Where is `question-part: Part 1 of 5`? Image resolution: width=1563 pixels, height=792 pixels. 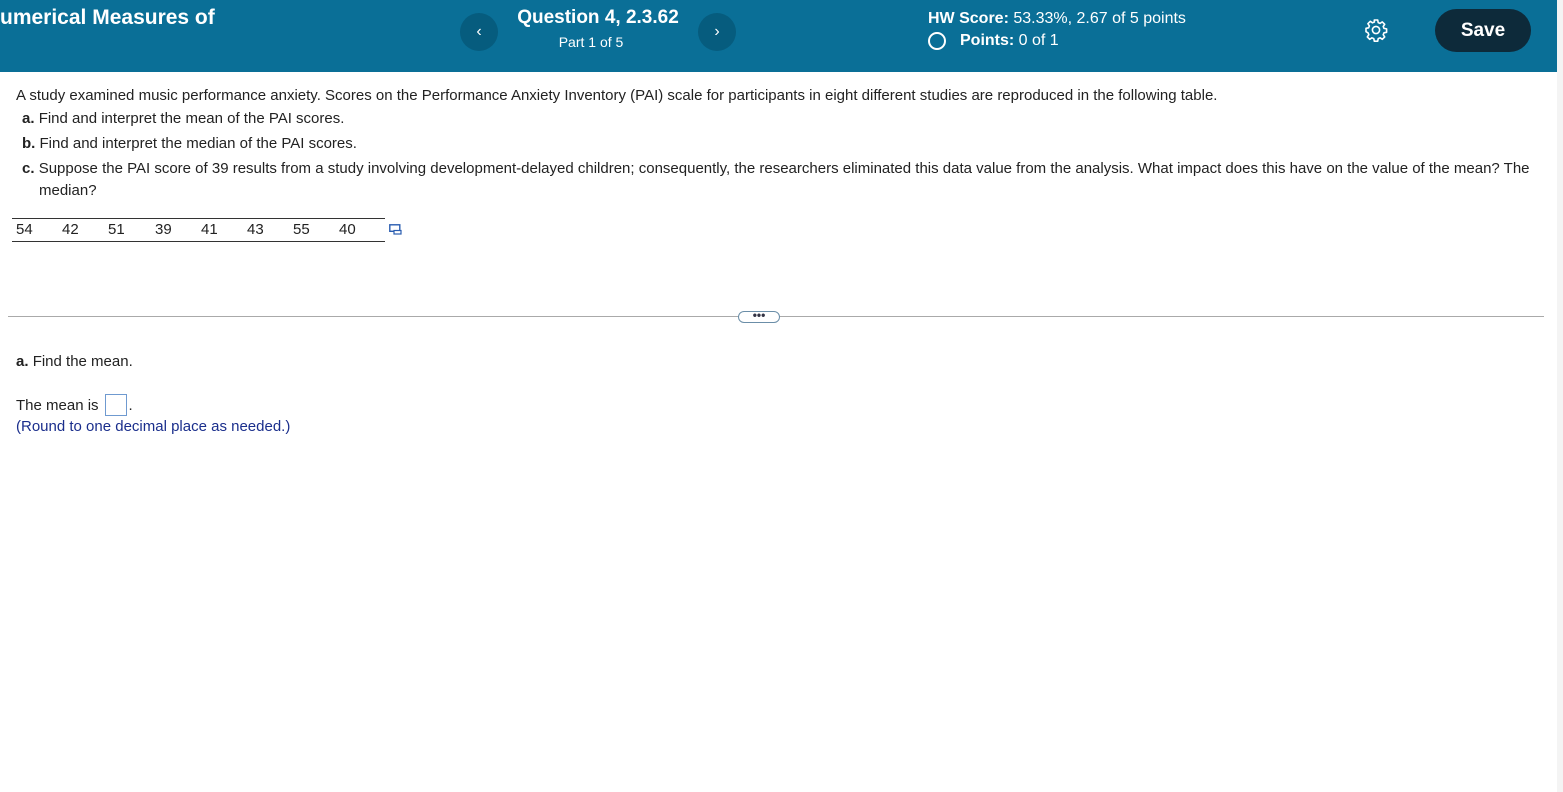 question-part: Part 1 of 5 is located at coordinates (591, 42).